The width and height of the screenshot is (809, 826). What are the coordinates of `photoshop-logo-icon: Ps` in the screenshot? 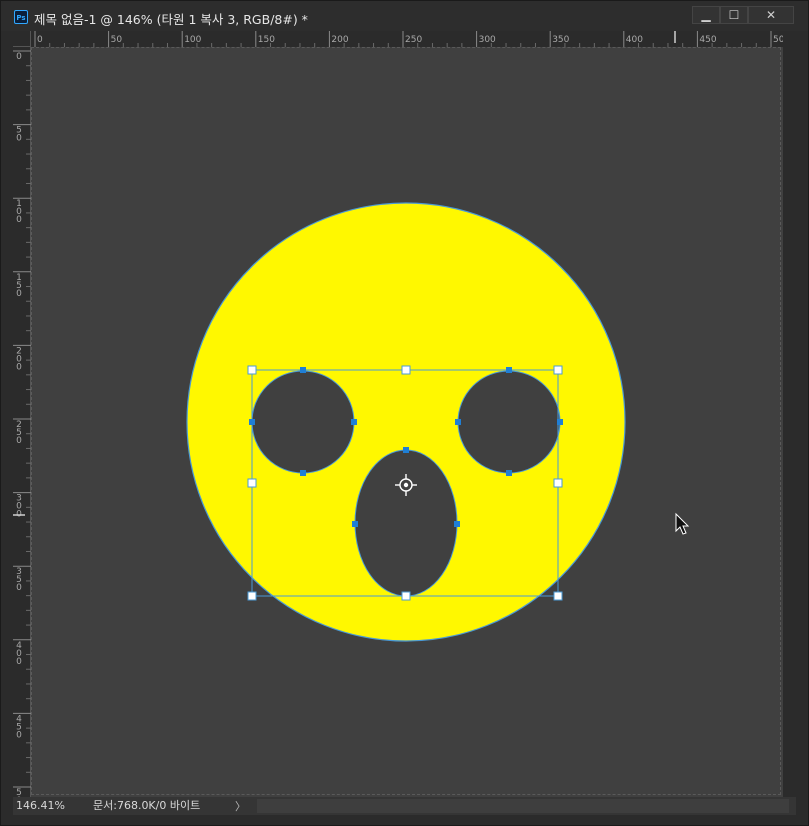 It's located at (21, 17).